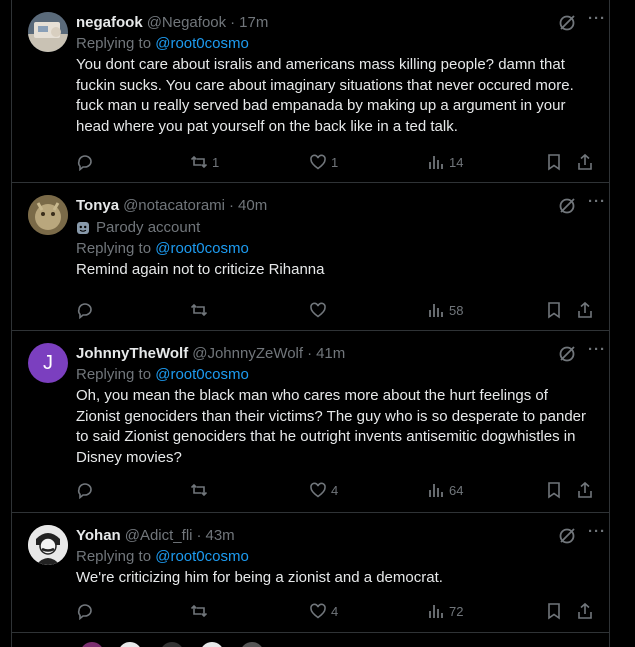  What do you see at coordinates (48, 363) in the screenshot?
I see `avatar: J` at bounding box center [48, 363].